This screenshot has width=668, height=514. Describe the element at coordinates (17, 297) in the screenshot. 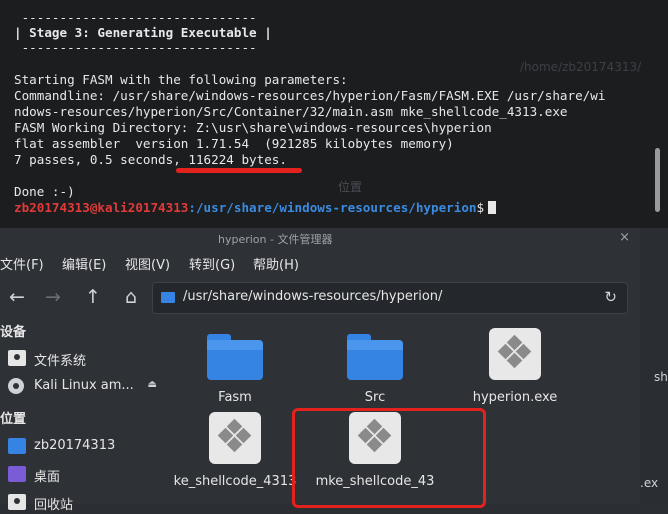

I see `back-arrow-icon: ←` at that location.